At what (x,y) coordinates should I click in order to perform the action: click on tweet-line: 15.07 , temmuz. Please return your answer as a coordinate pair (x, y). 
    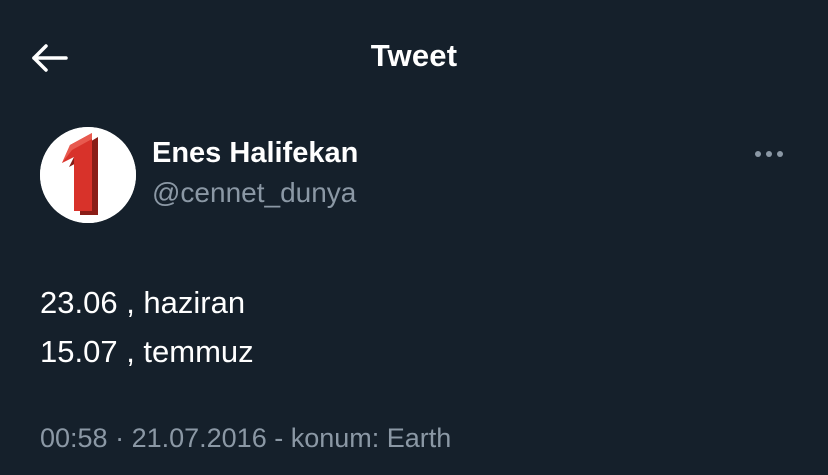
    Looking at the image, I should click on (147, 351).